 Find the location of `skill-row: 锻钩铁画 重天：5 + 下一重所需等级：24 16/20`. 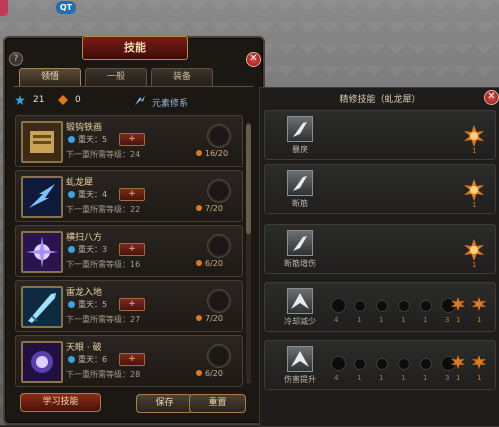

skill-row: 锻钩铁画 重天：5 + 下一重所需等级：24 16/20 is located at coordinates (129, 141).